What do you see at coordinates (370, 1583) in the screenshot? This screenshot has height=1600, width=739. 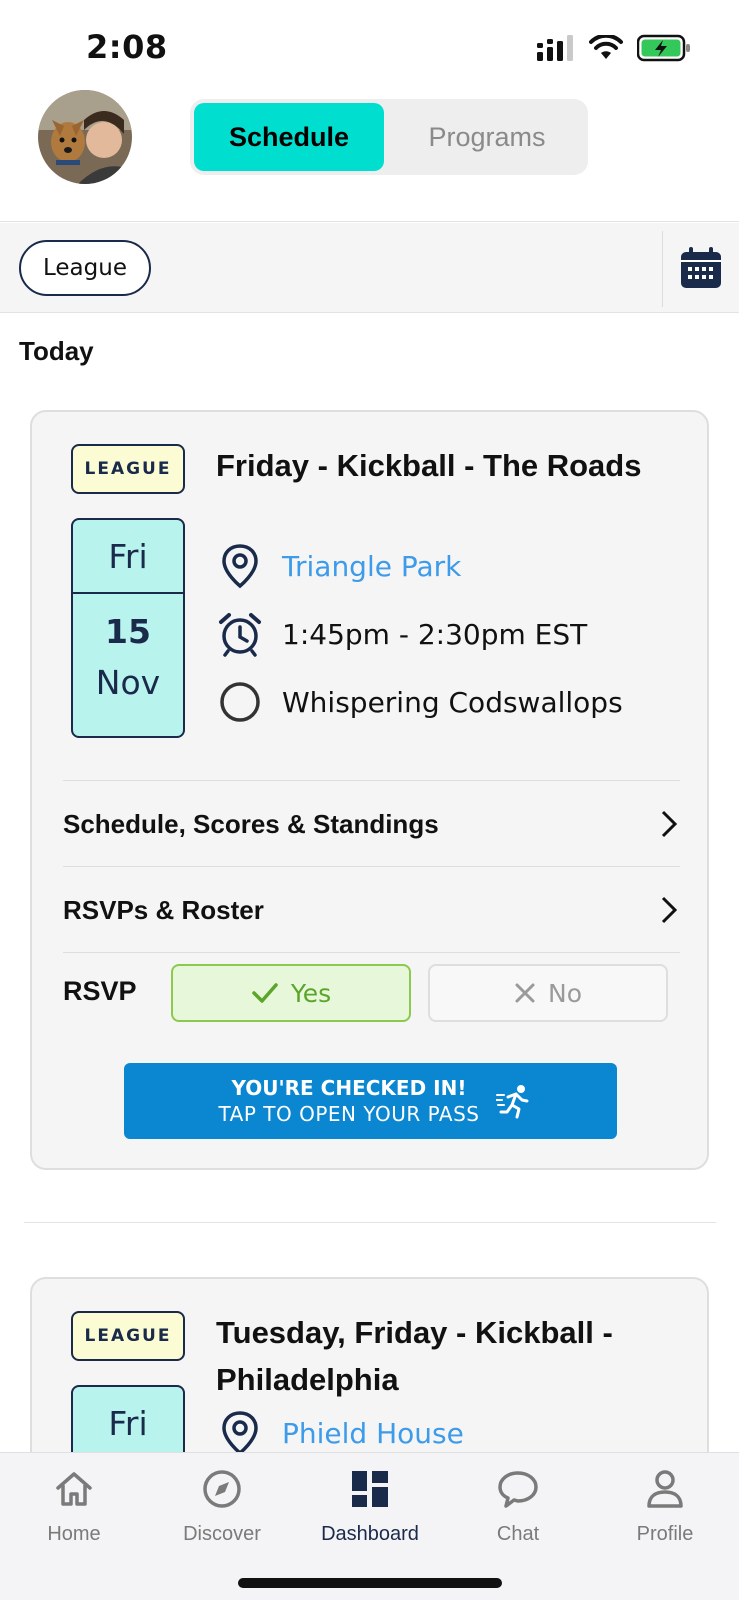 I see `home-indicator` at bounding box center [370, 1583].